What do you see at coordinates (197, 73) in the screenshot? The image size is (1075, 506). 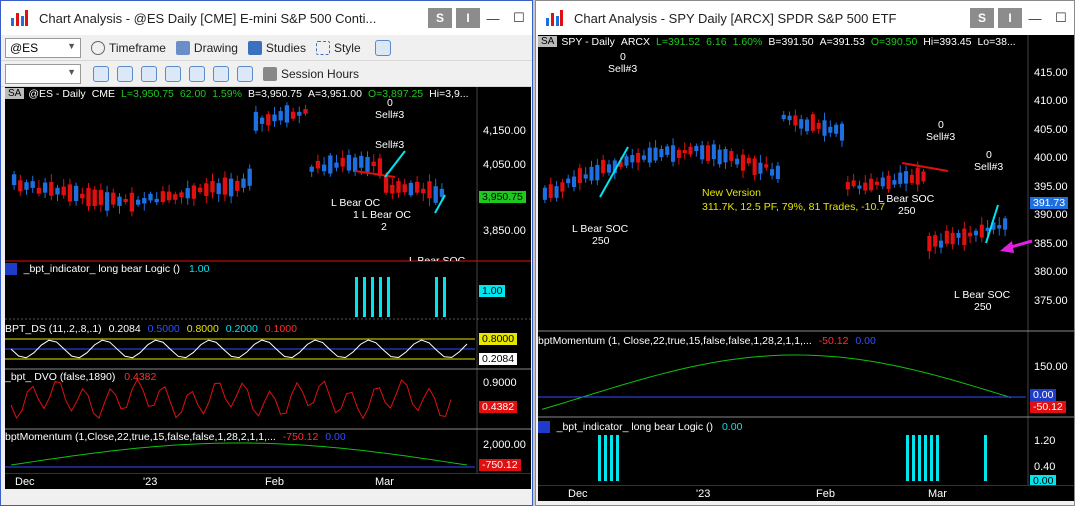 I see `indicator-icon` at bounding box center [197, 73].